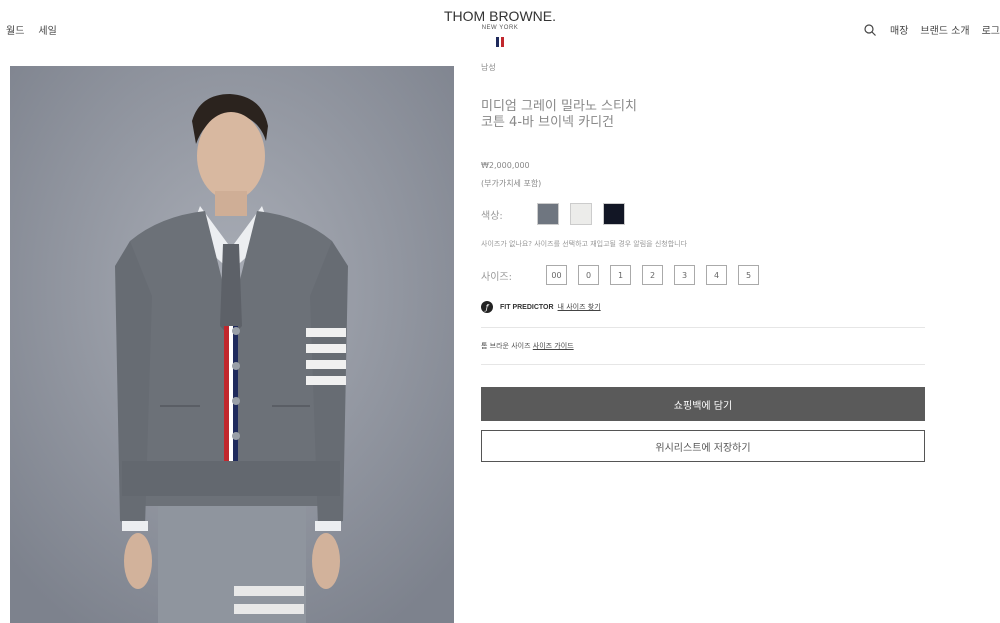 This screenshot has width=1000, height=623. I want to click on size-selector: 사이즈: 00 0 1 2 3 4 5, so click(703, 275).